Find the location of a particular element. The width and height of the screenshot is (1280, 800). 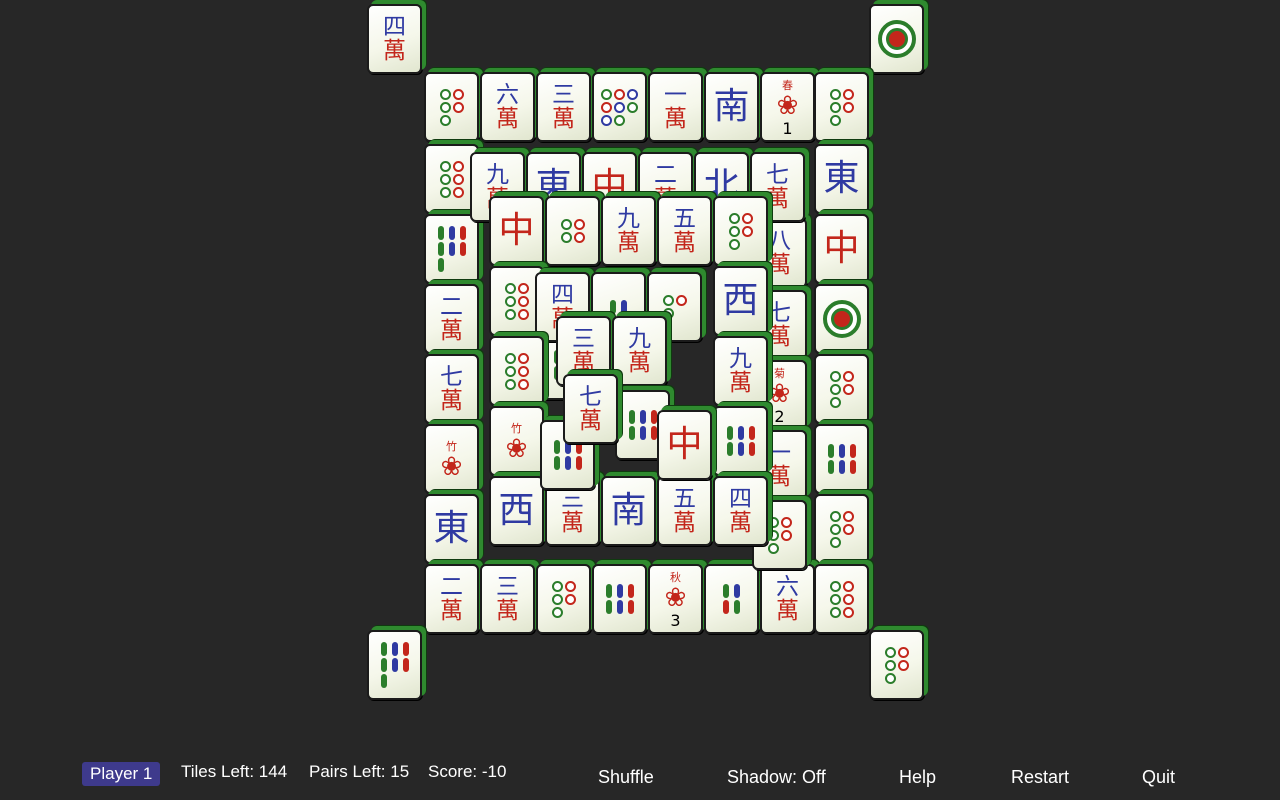

honor-glyph: 西 is located at coordinates (740, 300).